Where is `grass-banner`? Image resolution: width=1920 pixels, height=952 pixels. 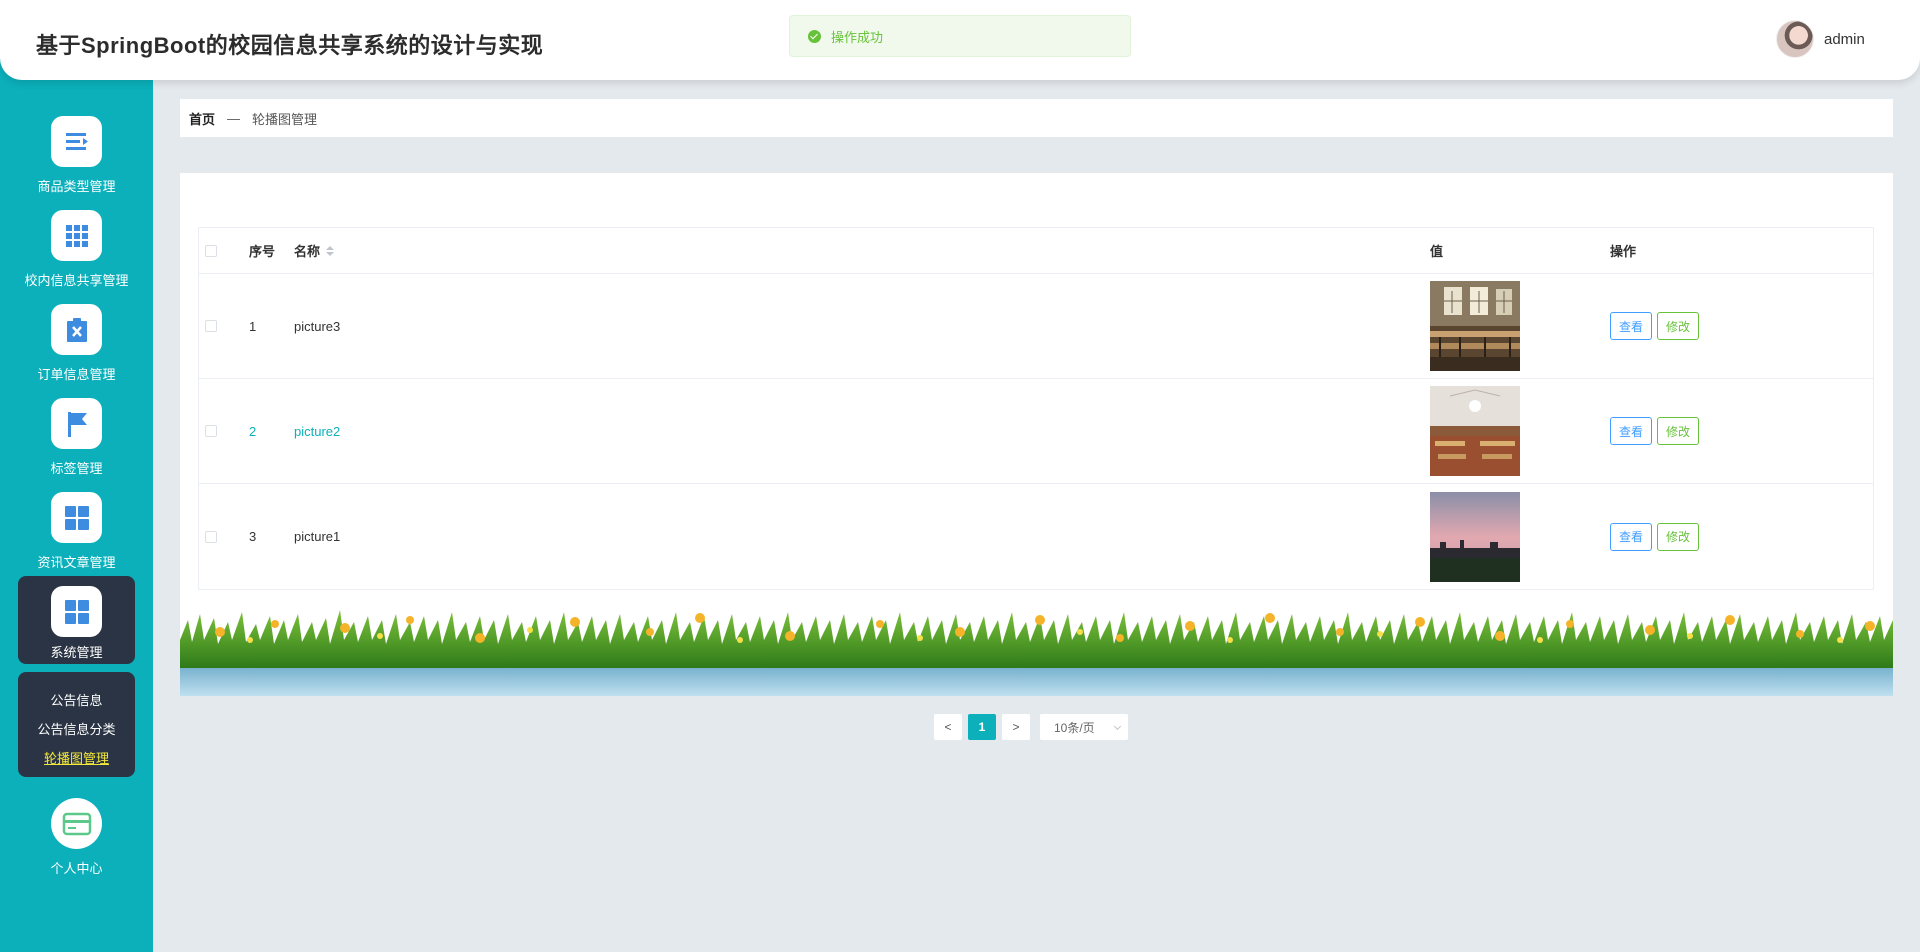
grass-banner is located at coordinates (1036, 653).